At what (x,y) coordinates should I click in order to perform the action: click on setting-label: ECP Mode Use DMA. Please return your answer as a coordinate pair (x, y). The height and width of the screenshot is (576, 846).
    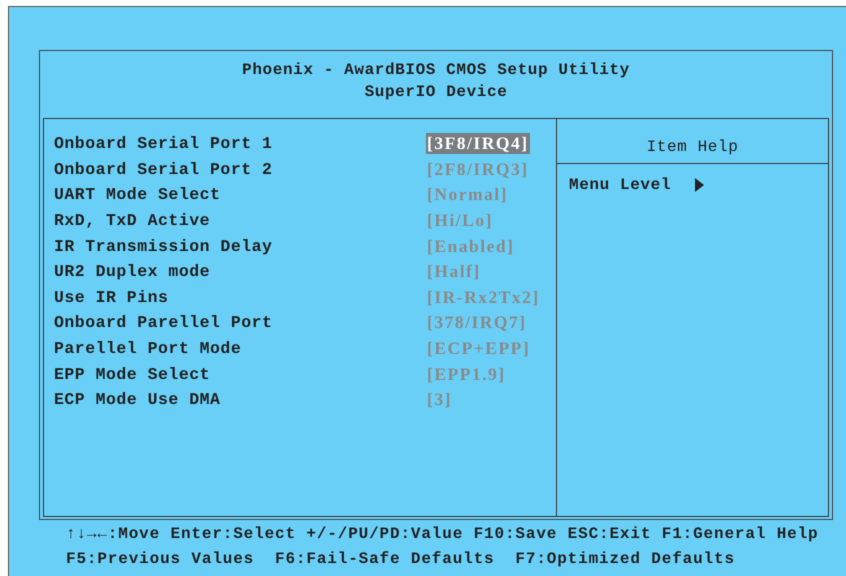
    Looking at the image, I should click on (138, 400).